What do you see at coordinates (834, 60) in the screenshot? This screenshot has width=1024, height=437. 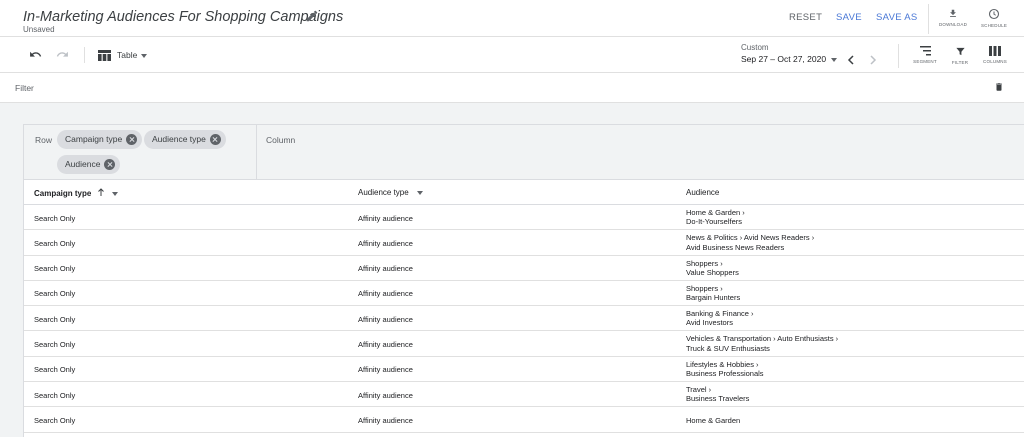 I see `date-dropdown-chevron-icon` at bounding box center [834, 60].